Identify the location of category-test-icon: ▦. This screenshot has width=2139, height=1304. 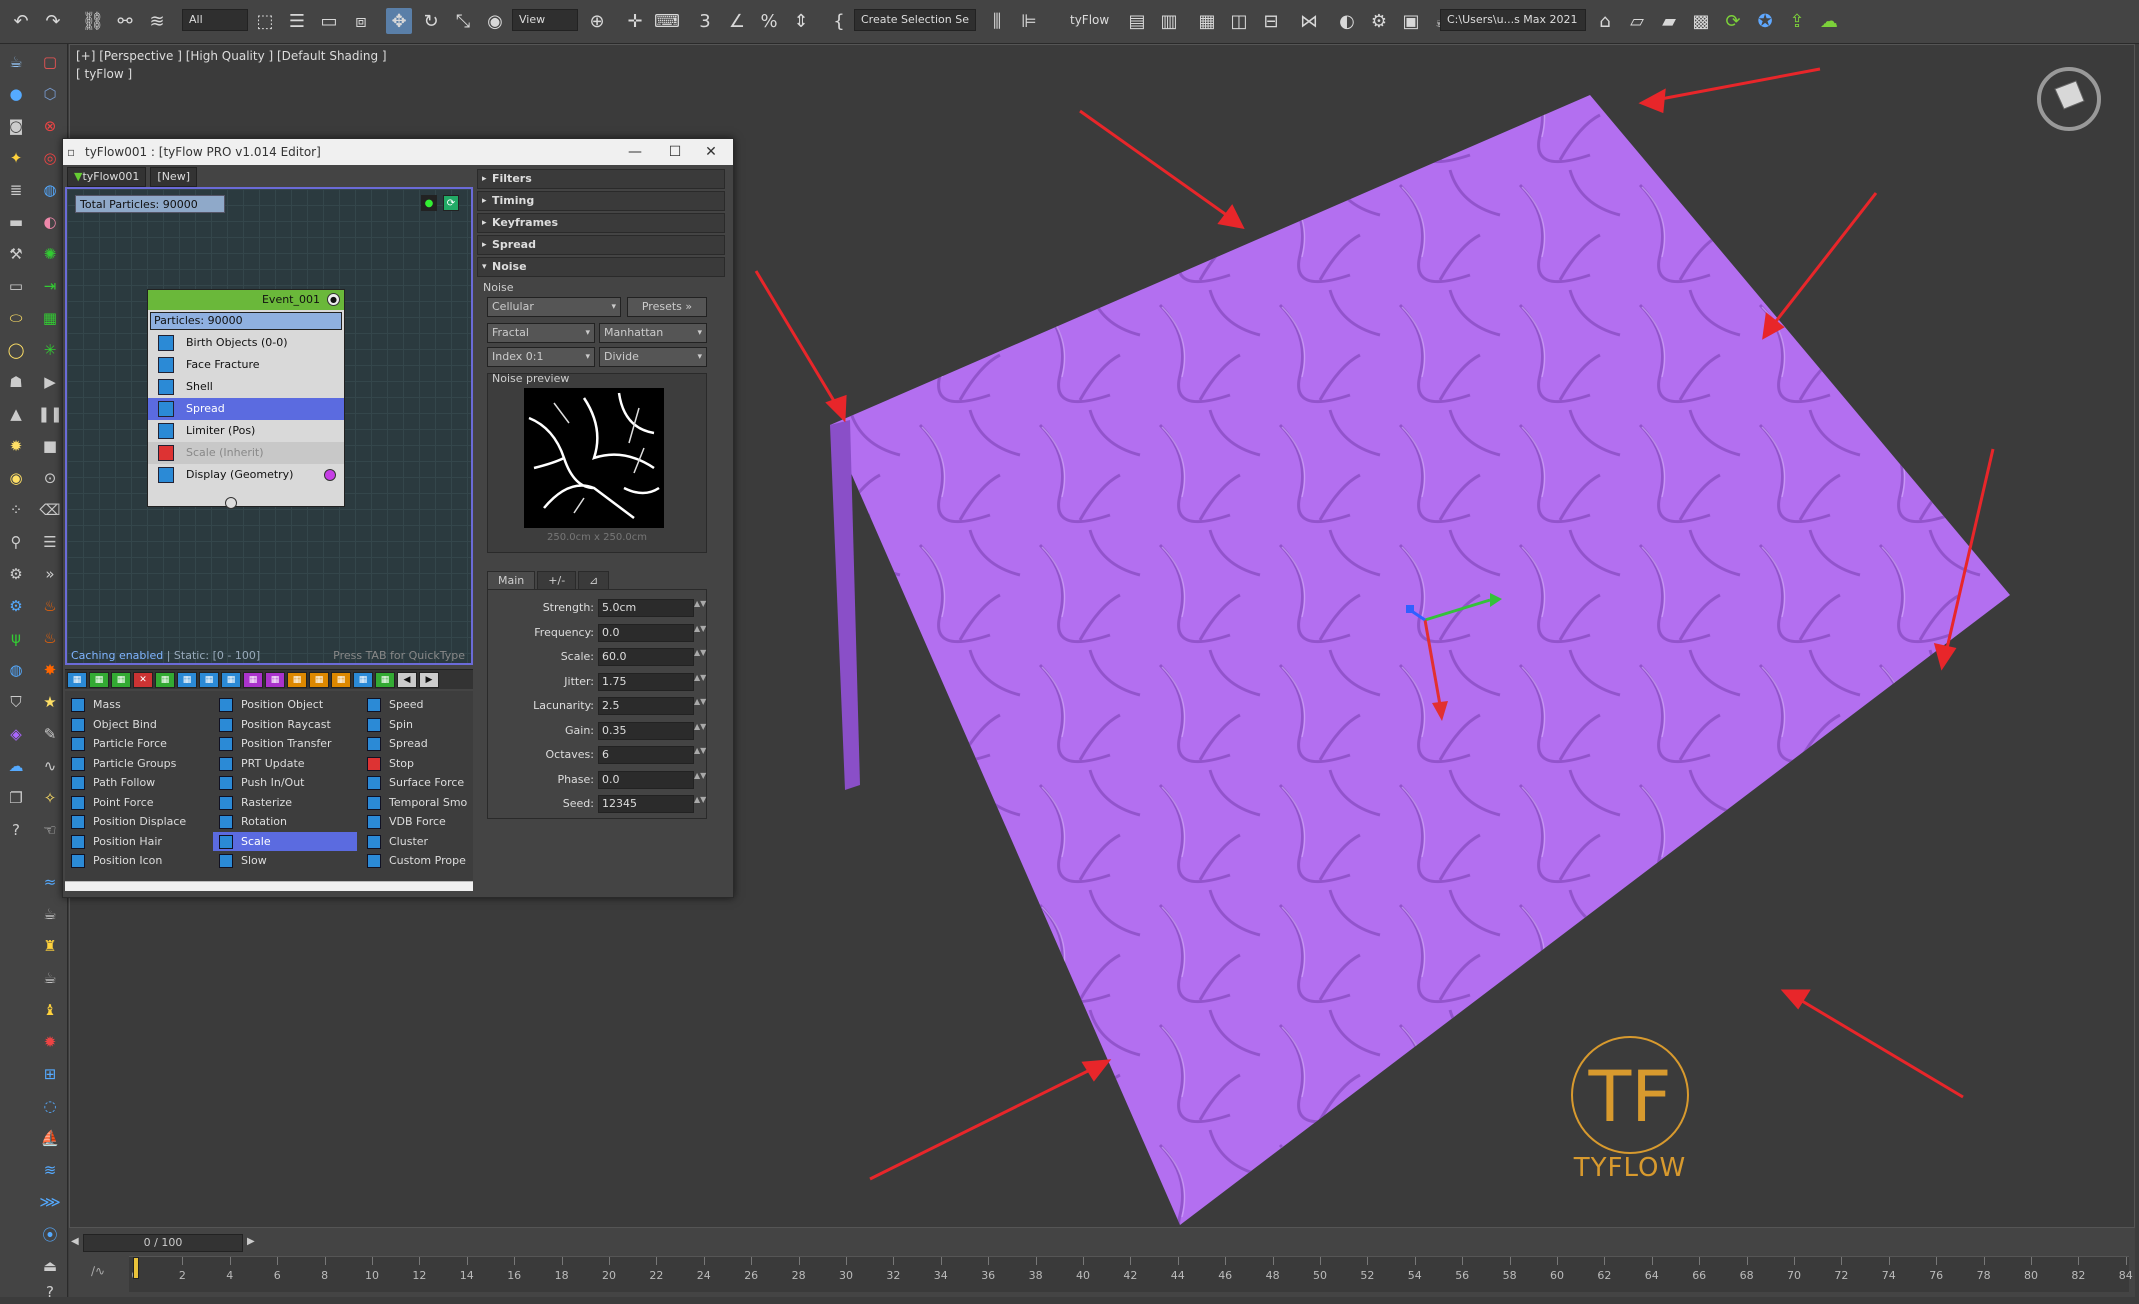
(363, 680).